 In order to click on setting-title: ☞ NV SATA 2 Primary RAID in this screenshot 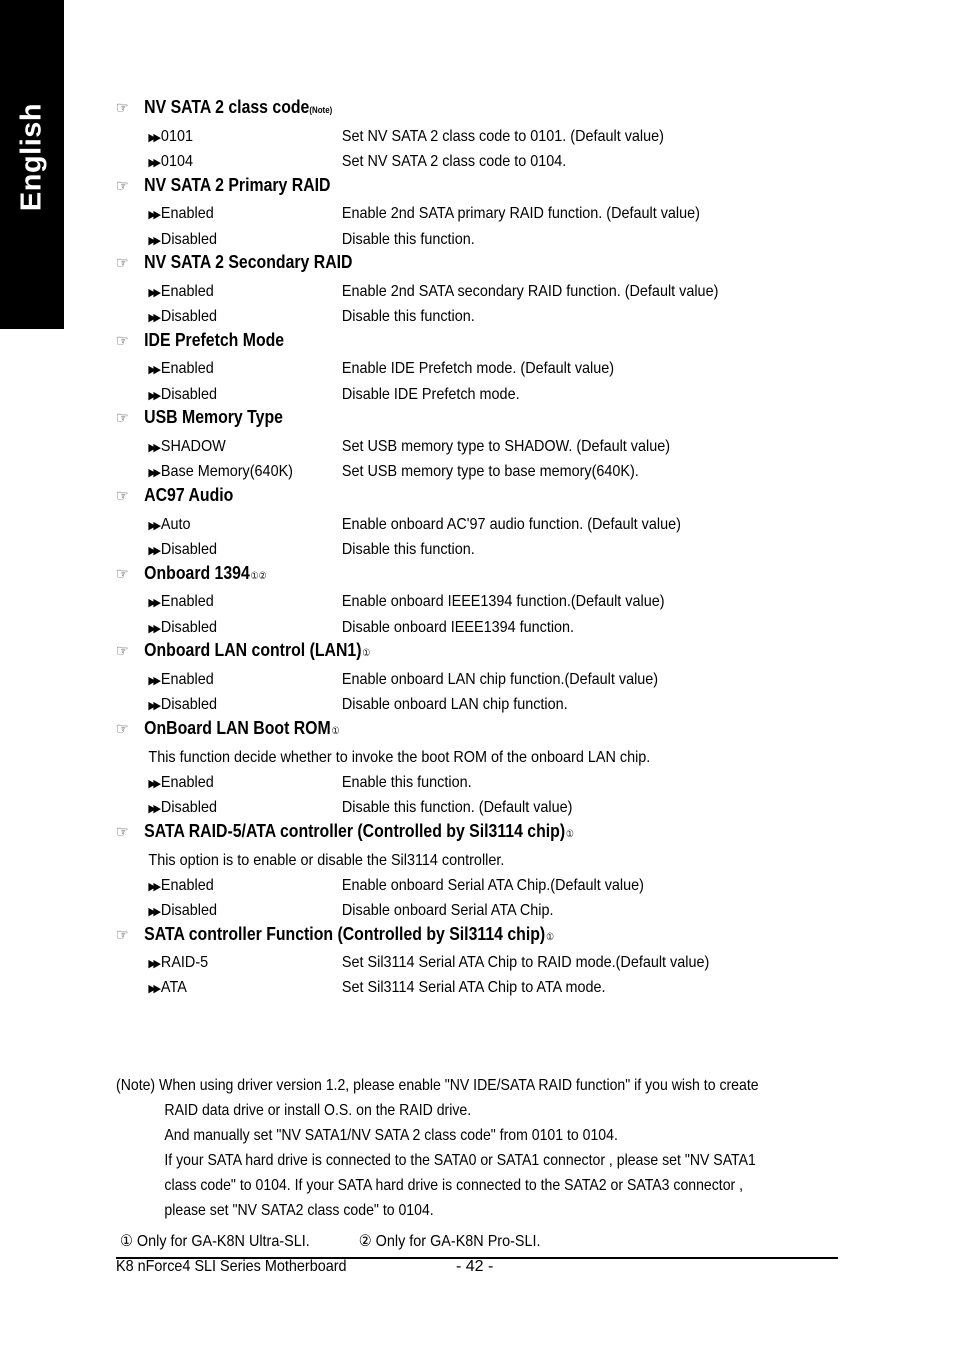, I will do `click(441, 188)`.